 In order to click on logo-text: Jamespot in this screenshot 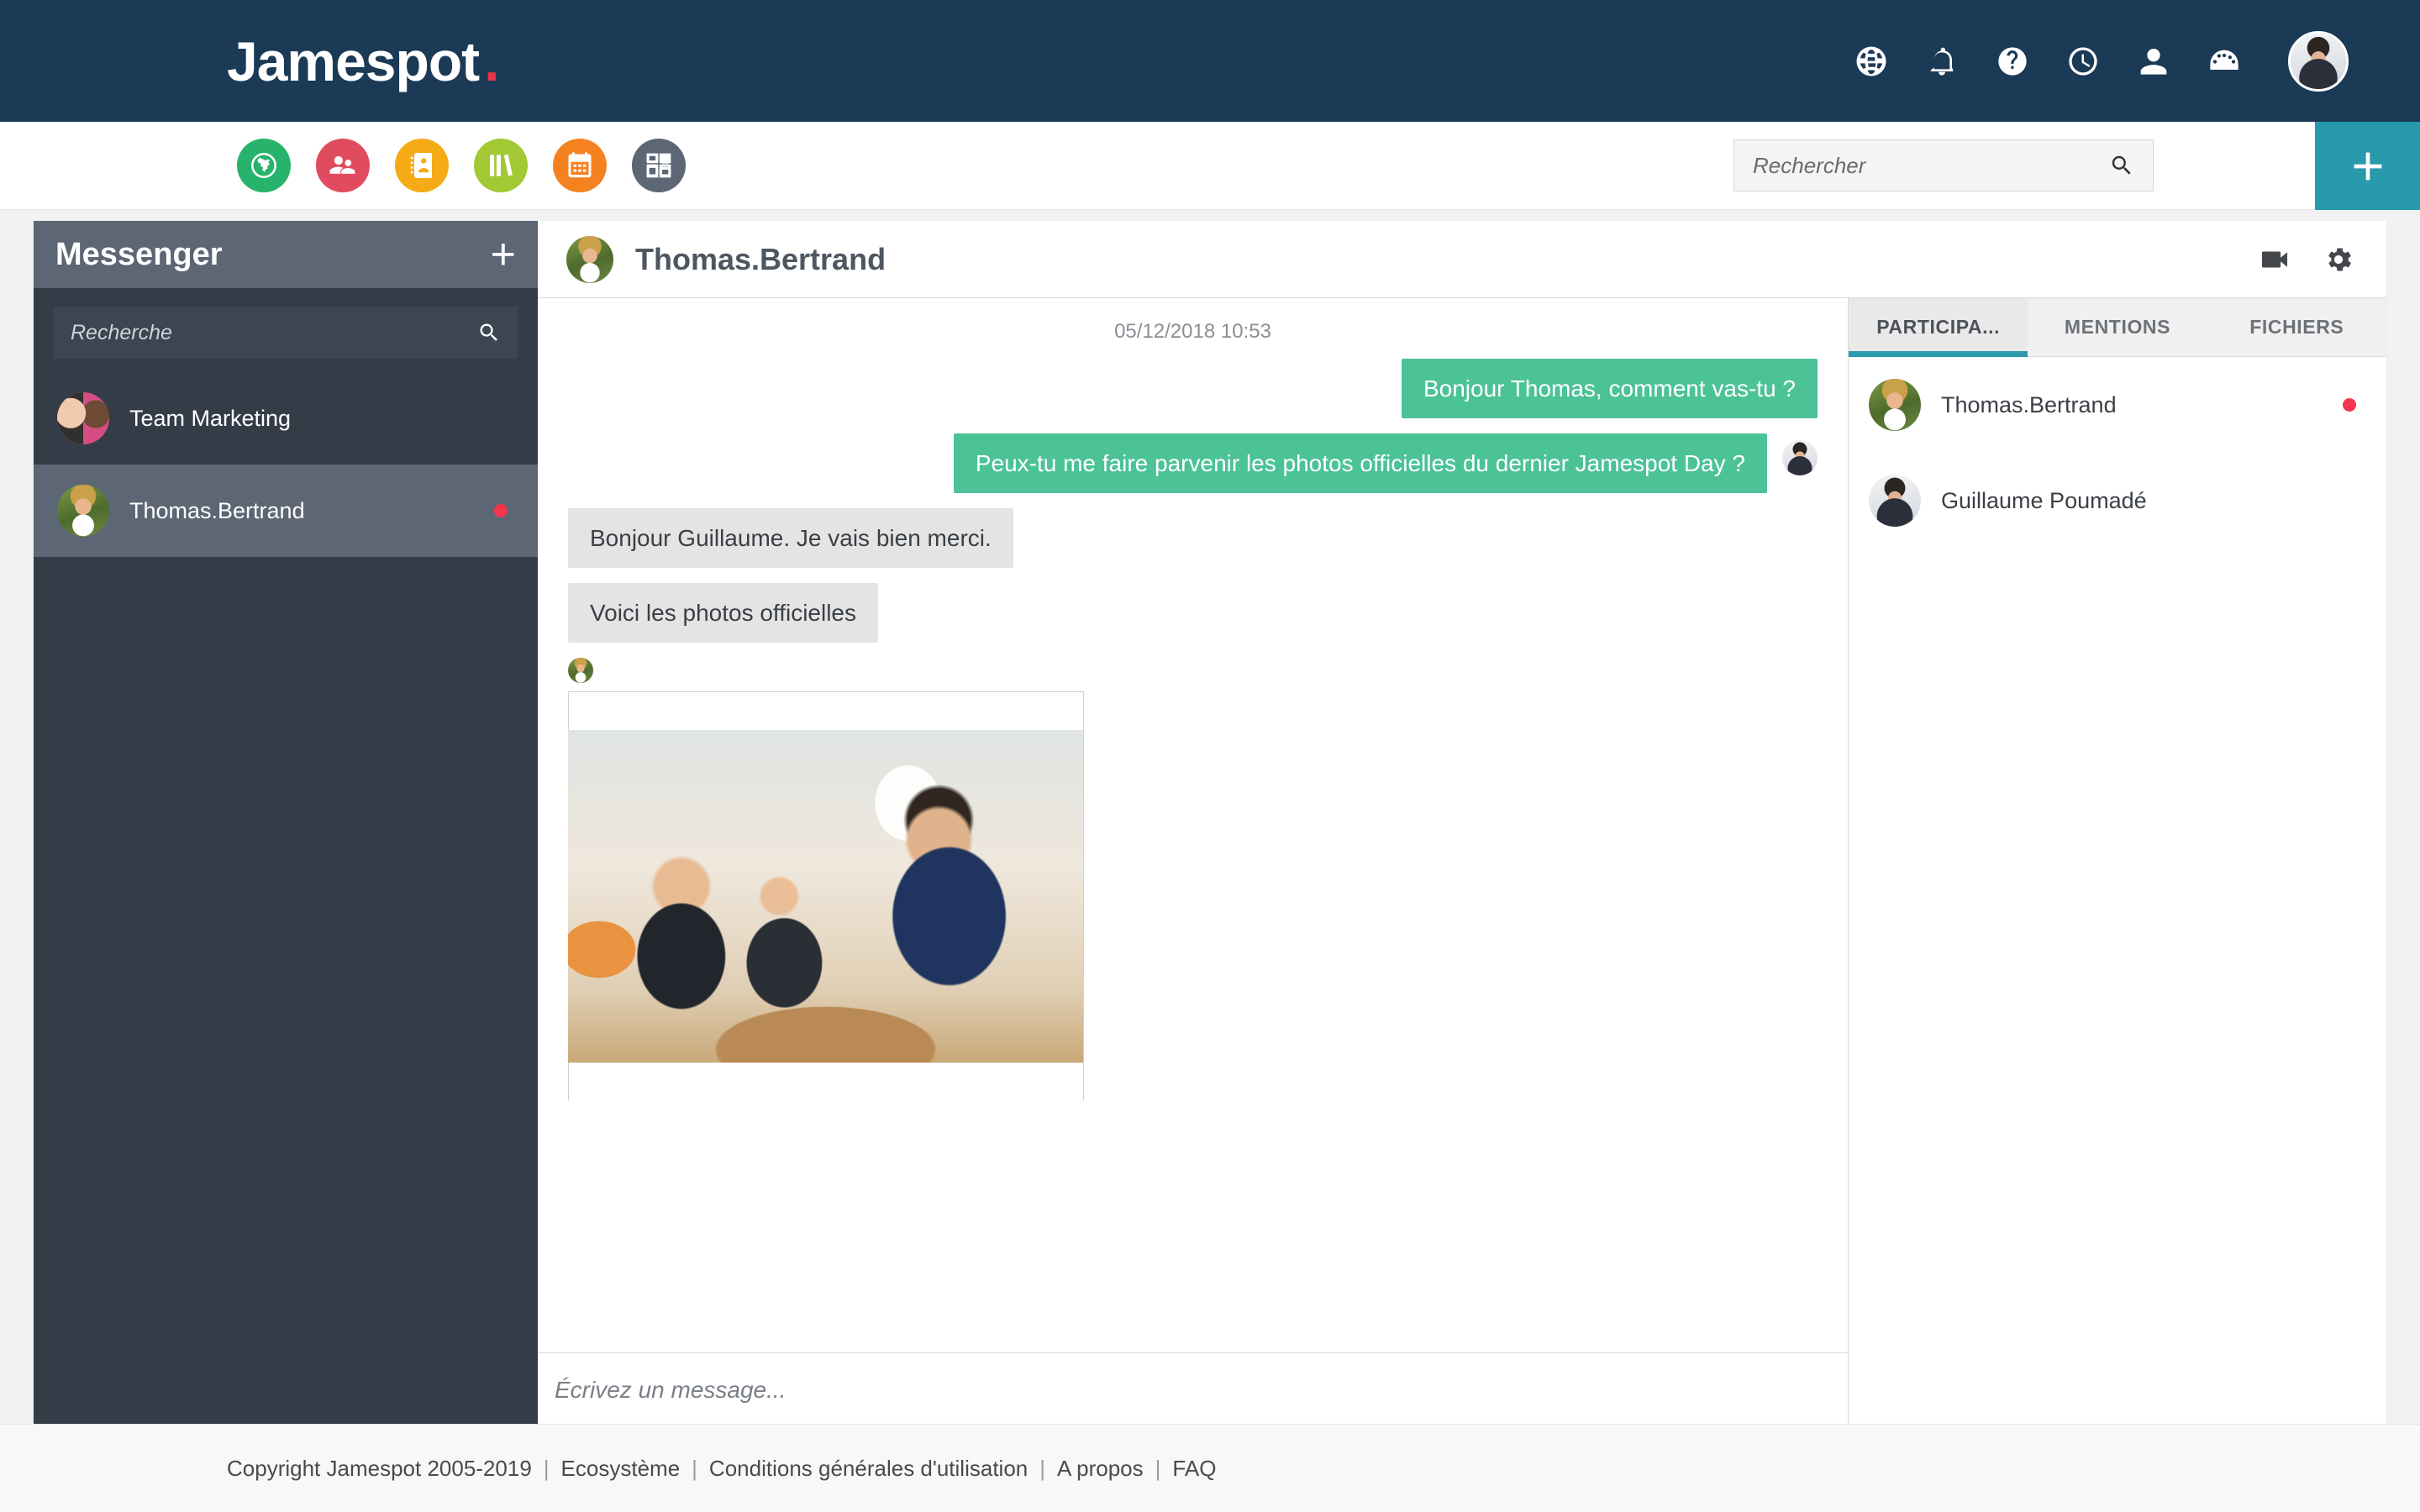, I will do `click(353, 60)`.